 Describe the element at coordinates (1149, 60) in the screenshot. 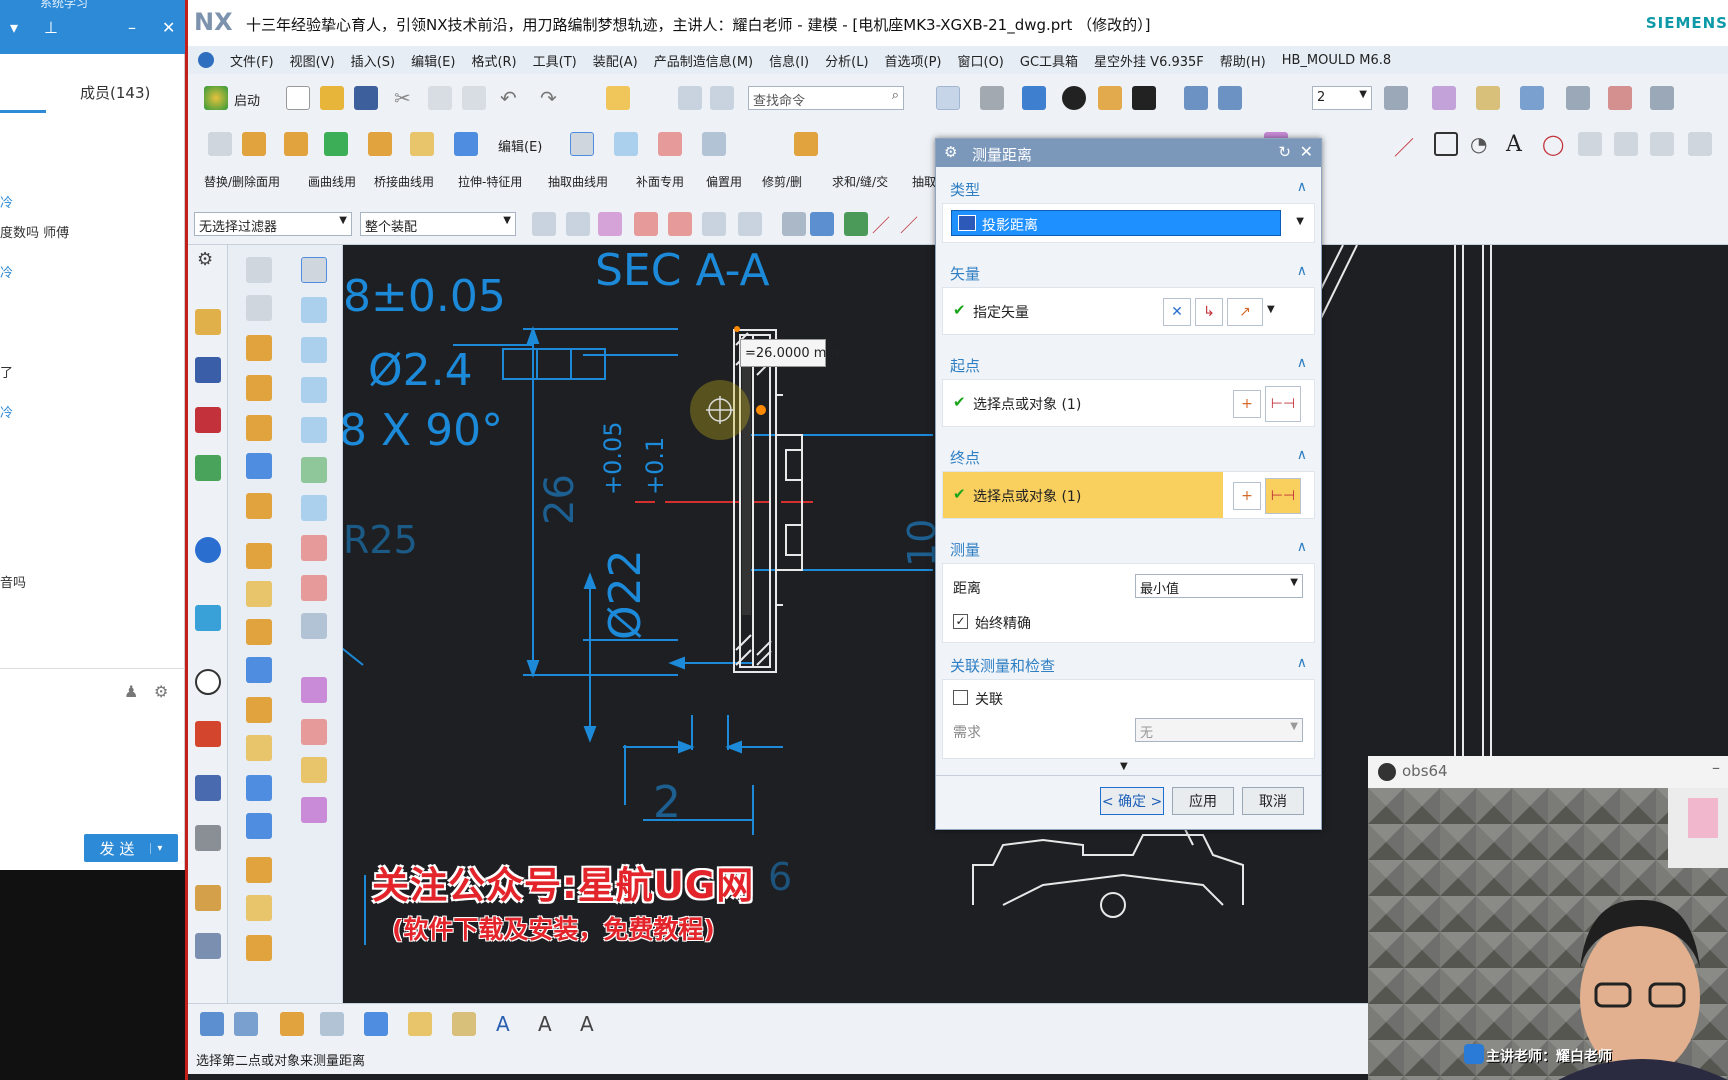

I see `menu-plugin: 星空外挂 V6.935F` at that location.